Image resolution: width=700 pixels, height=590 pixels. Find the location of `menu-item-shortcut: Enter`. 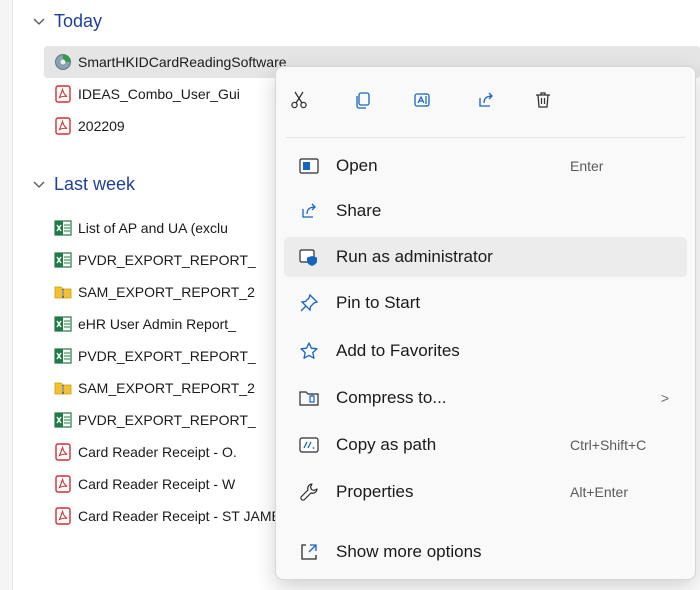

menu-item-shortcut: Enter is located at coordinates (587, 166).